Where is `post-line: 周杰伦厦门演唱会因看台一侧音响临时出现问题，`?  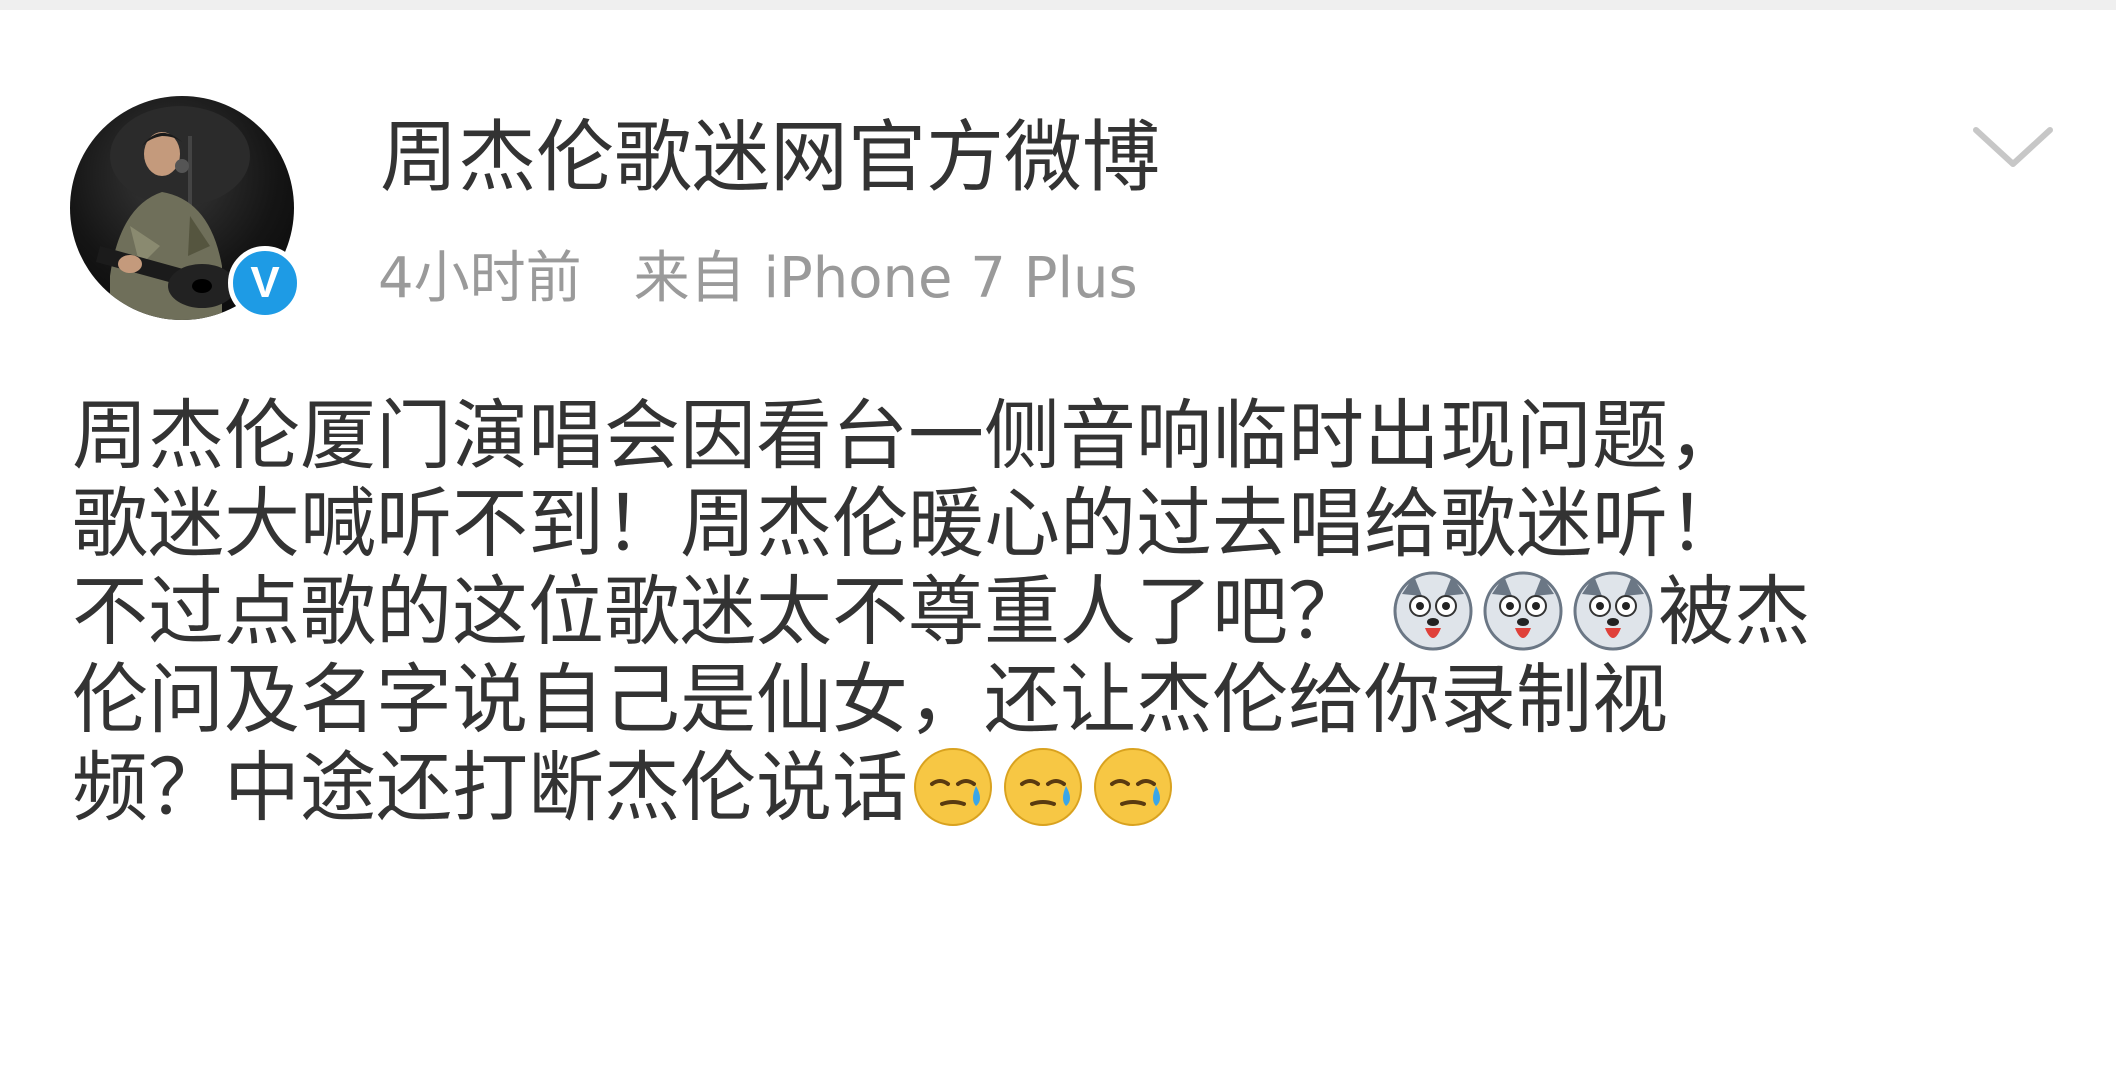
post-line: 周杰伦厦门演唱会因看台一侧音响临时出现问题， is located at coordinates (908, 435).